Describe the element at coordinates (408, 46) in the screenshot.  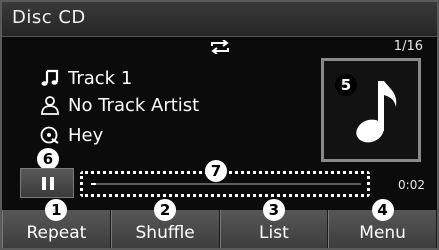
I see `track-counter: 1/16` at that location.